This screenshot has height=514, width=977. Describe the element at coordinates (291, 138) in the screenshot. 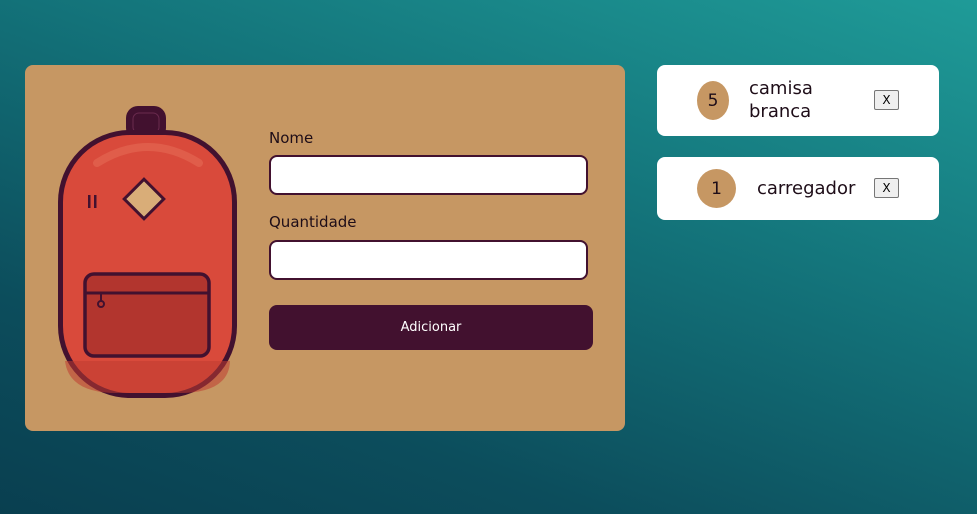

I see `name-label: Nome` at that location.